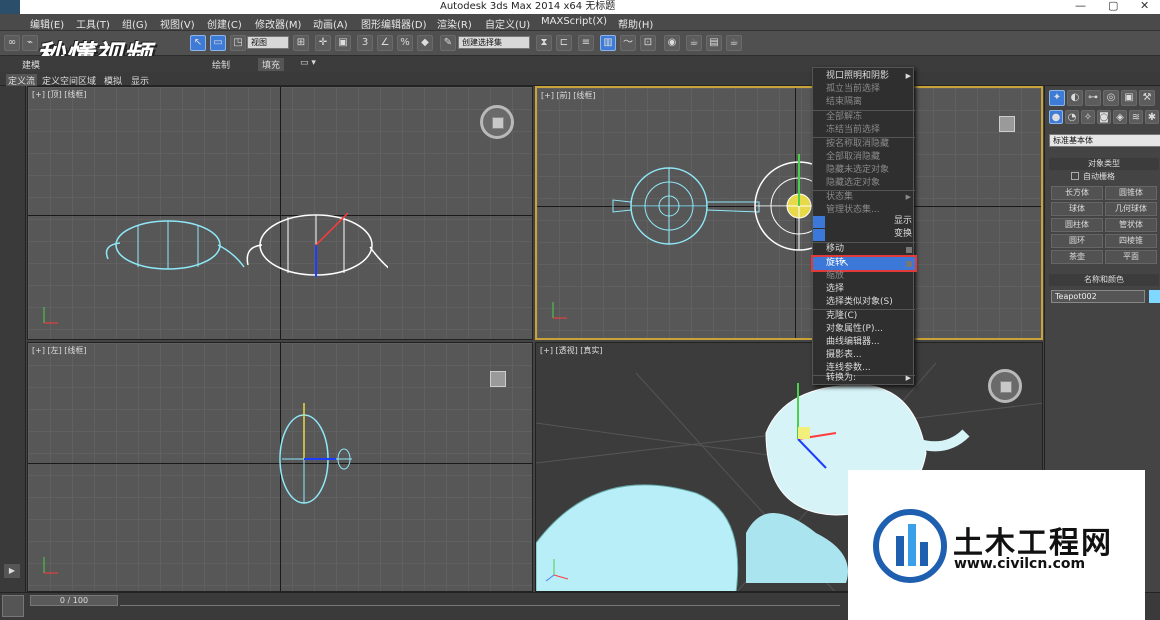 The image size is (1160, 620). Describe the element at coordinates (323, 43) in the screenshot. I see `select-manipulate-icon: ✛` at that location.